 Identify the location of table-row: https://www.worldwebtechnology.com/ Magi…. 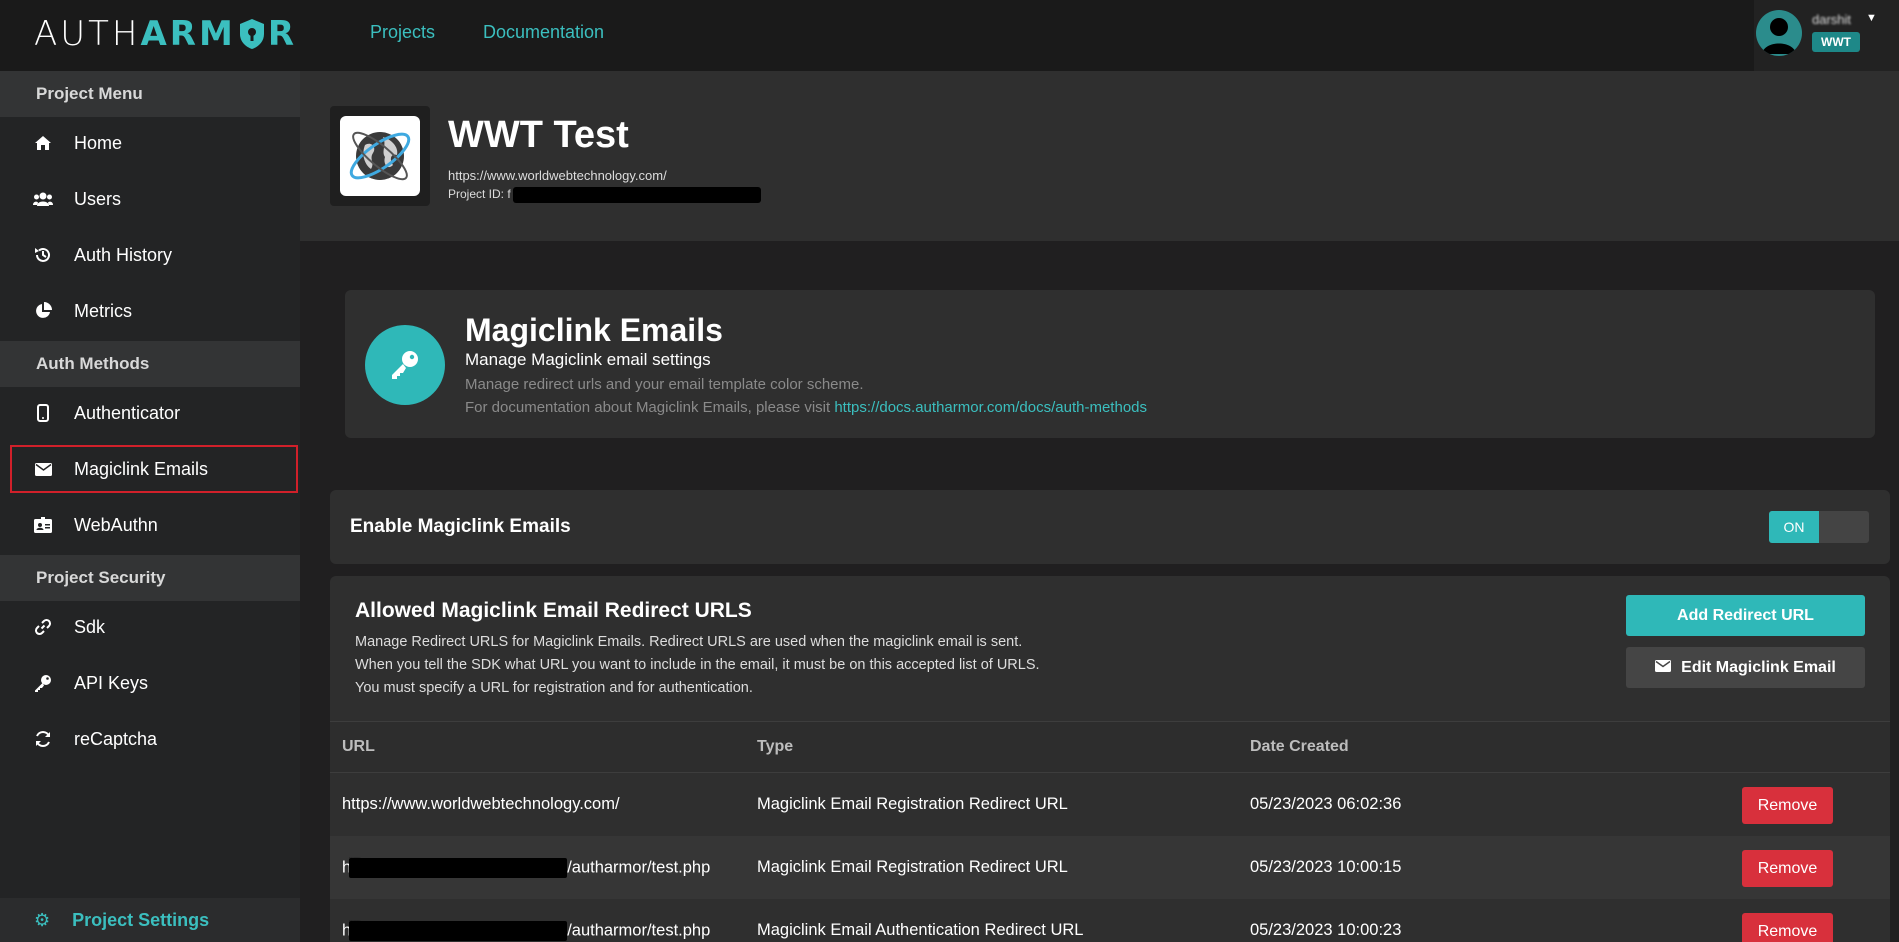
(1110, 804).